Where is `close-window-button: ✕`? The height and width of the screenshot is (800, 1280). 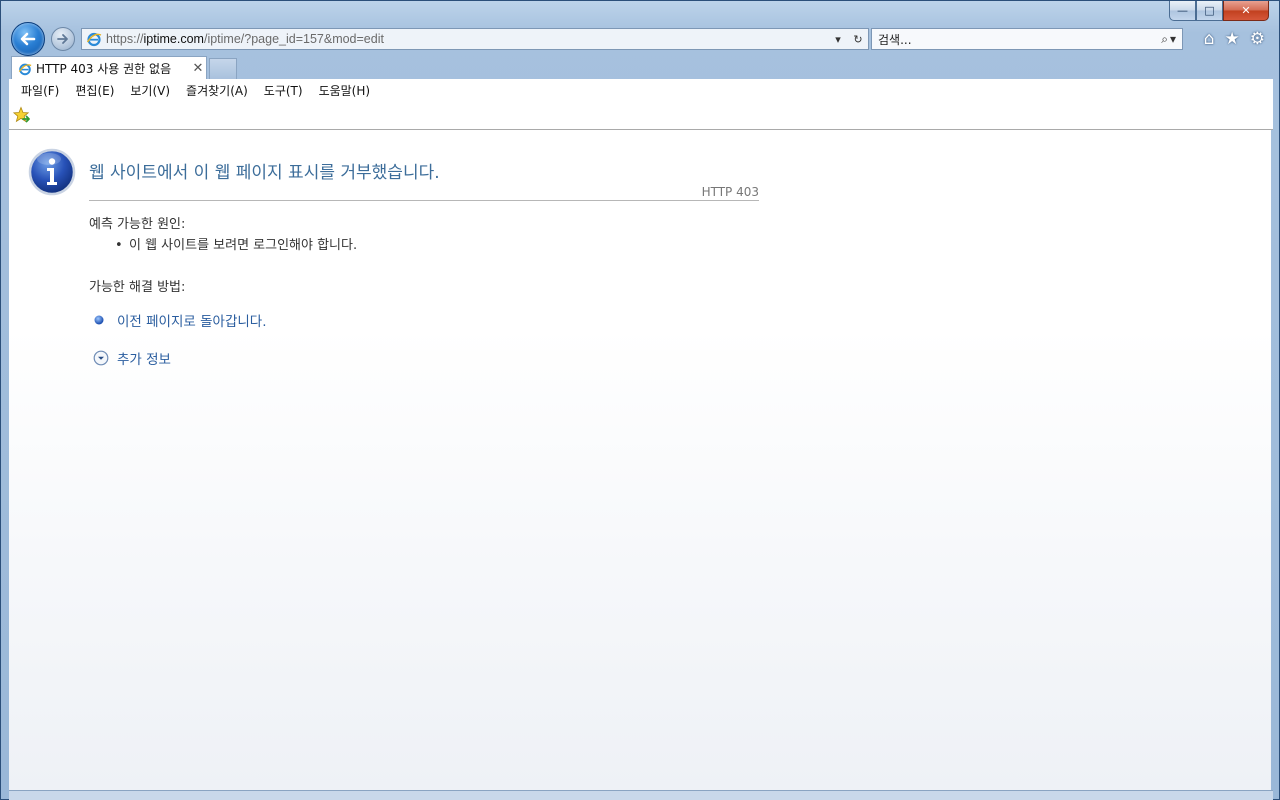 close-window-button: ✕ is located at coordinates (1246, 11).